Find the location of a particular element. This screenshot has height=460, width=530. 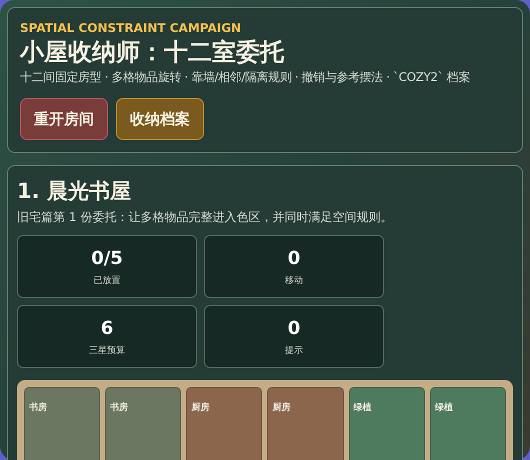

page-title: 小屋收纳师：十二室委托 is located at coordinates (153, 52).